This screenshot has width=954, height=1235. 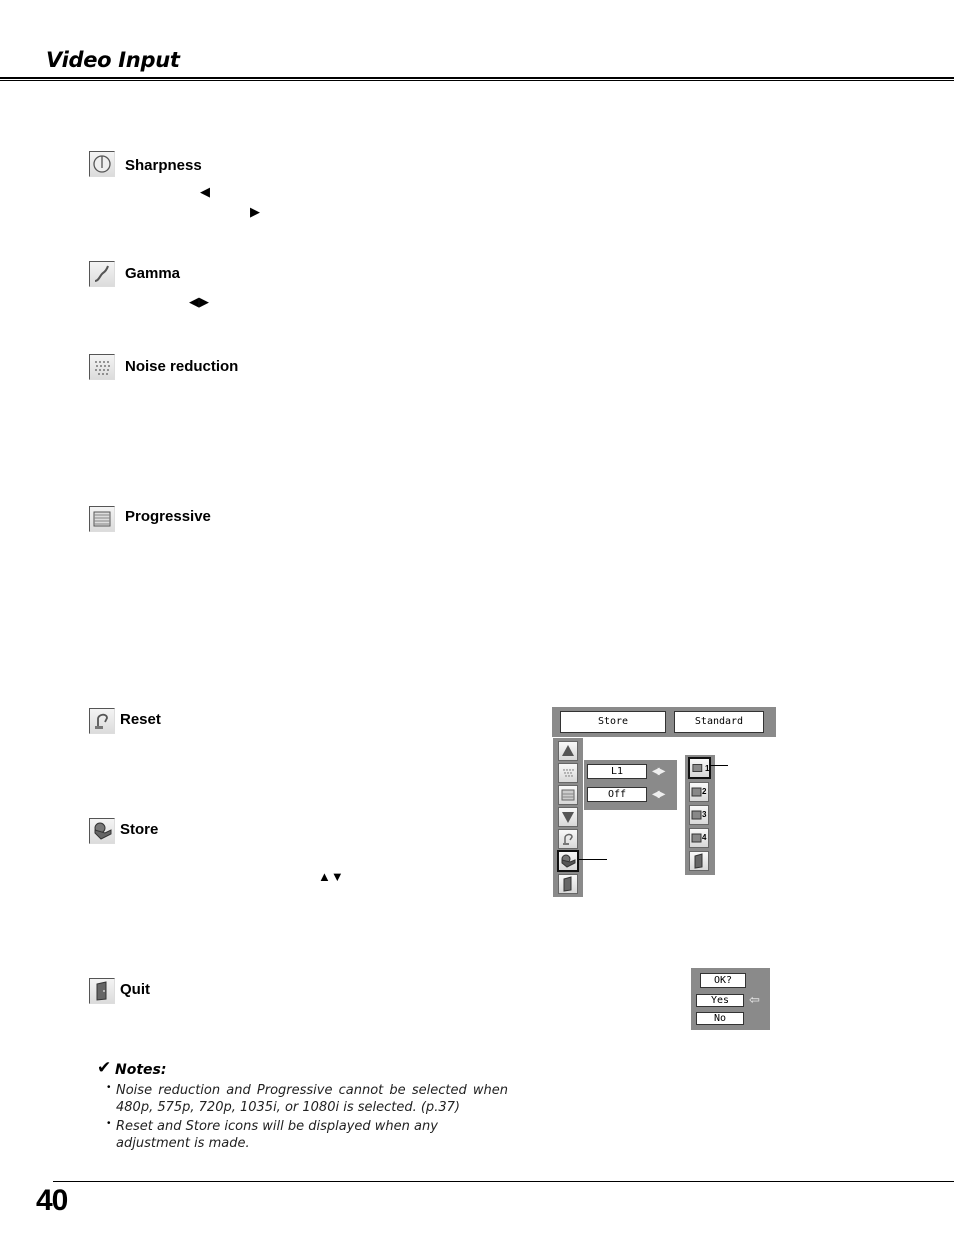 What do you see at coordinates (719, 765) in the screenshot?
I see `callout-line-slot` at bounding box center [719, 765].